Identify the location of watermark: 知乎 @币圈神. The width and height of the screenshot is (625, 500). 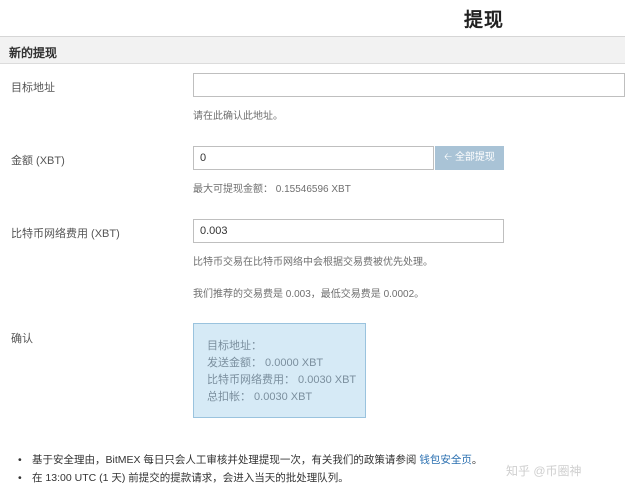
(544, 471).